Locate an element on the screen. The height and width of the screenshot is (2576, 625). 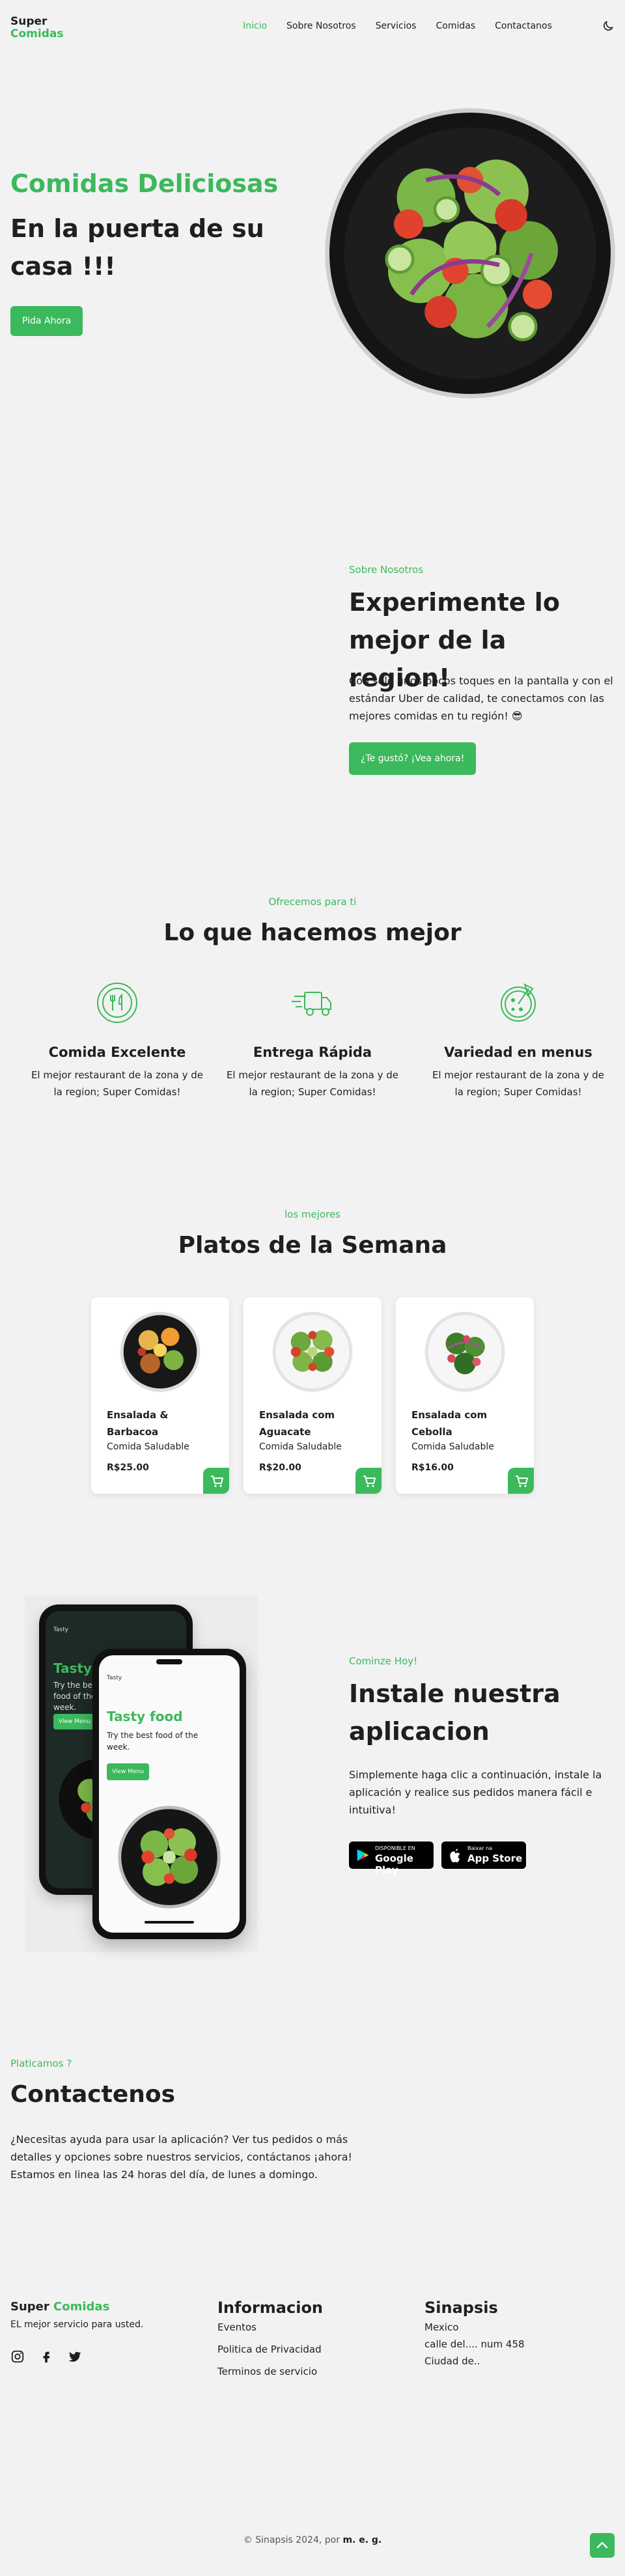
footer-link-eventos: Eventos is located at coordinates (237, 2327).